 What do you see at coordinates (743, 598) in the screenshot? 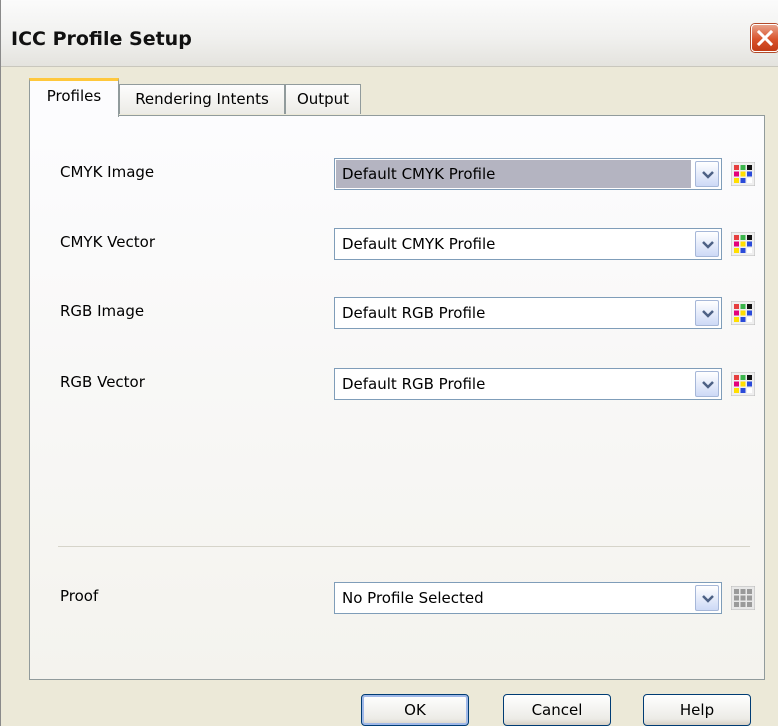
I see `color-profile-icon-disabled` at bounding box center [743, 598].